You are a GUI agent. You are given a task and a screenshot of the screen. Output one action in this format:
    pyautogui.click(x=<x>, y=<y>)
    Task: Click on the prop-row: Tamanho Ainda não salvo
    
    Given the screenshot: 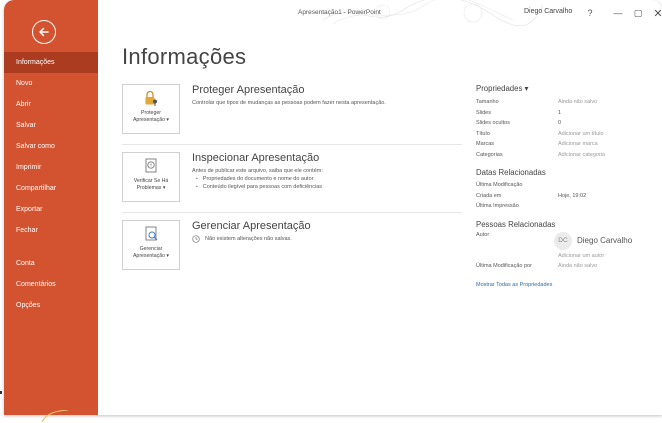 What is the action you would take?
    pyautogui.click(x=566, y=102)
    